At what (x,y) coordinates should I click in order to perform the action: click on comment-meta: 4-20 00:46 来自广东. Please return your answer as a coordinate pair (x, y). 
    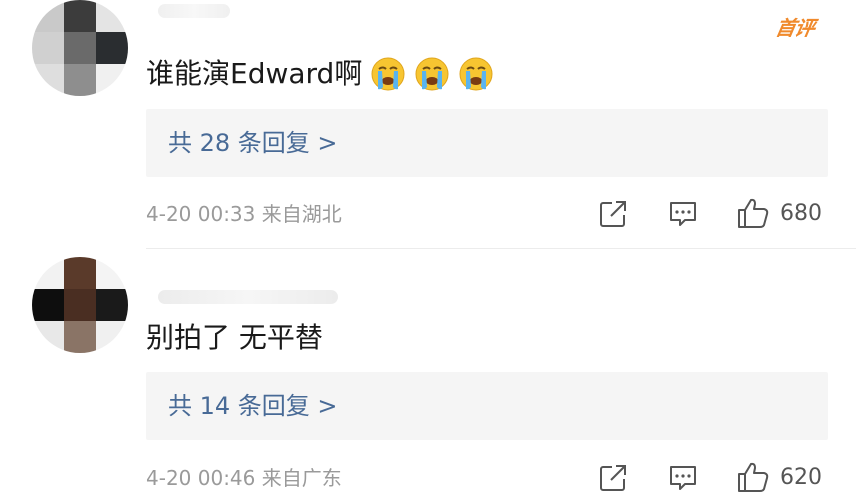
    Looking at the image, I should click on (244, 478).